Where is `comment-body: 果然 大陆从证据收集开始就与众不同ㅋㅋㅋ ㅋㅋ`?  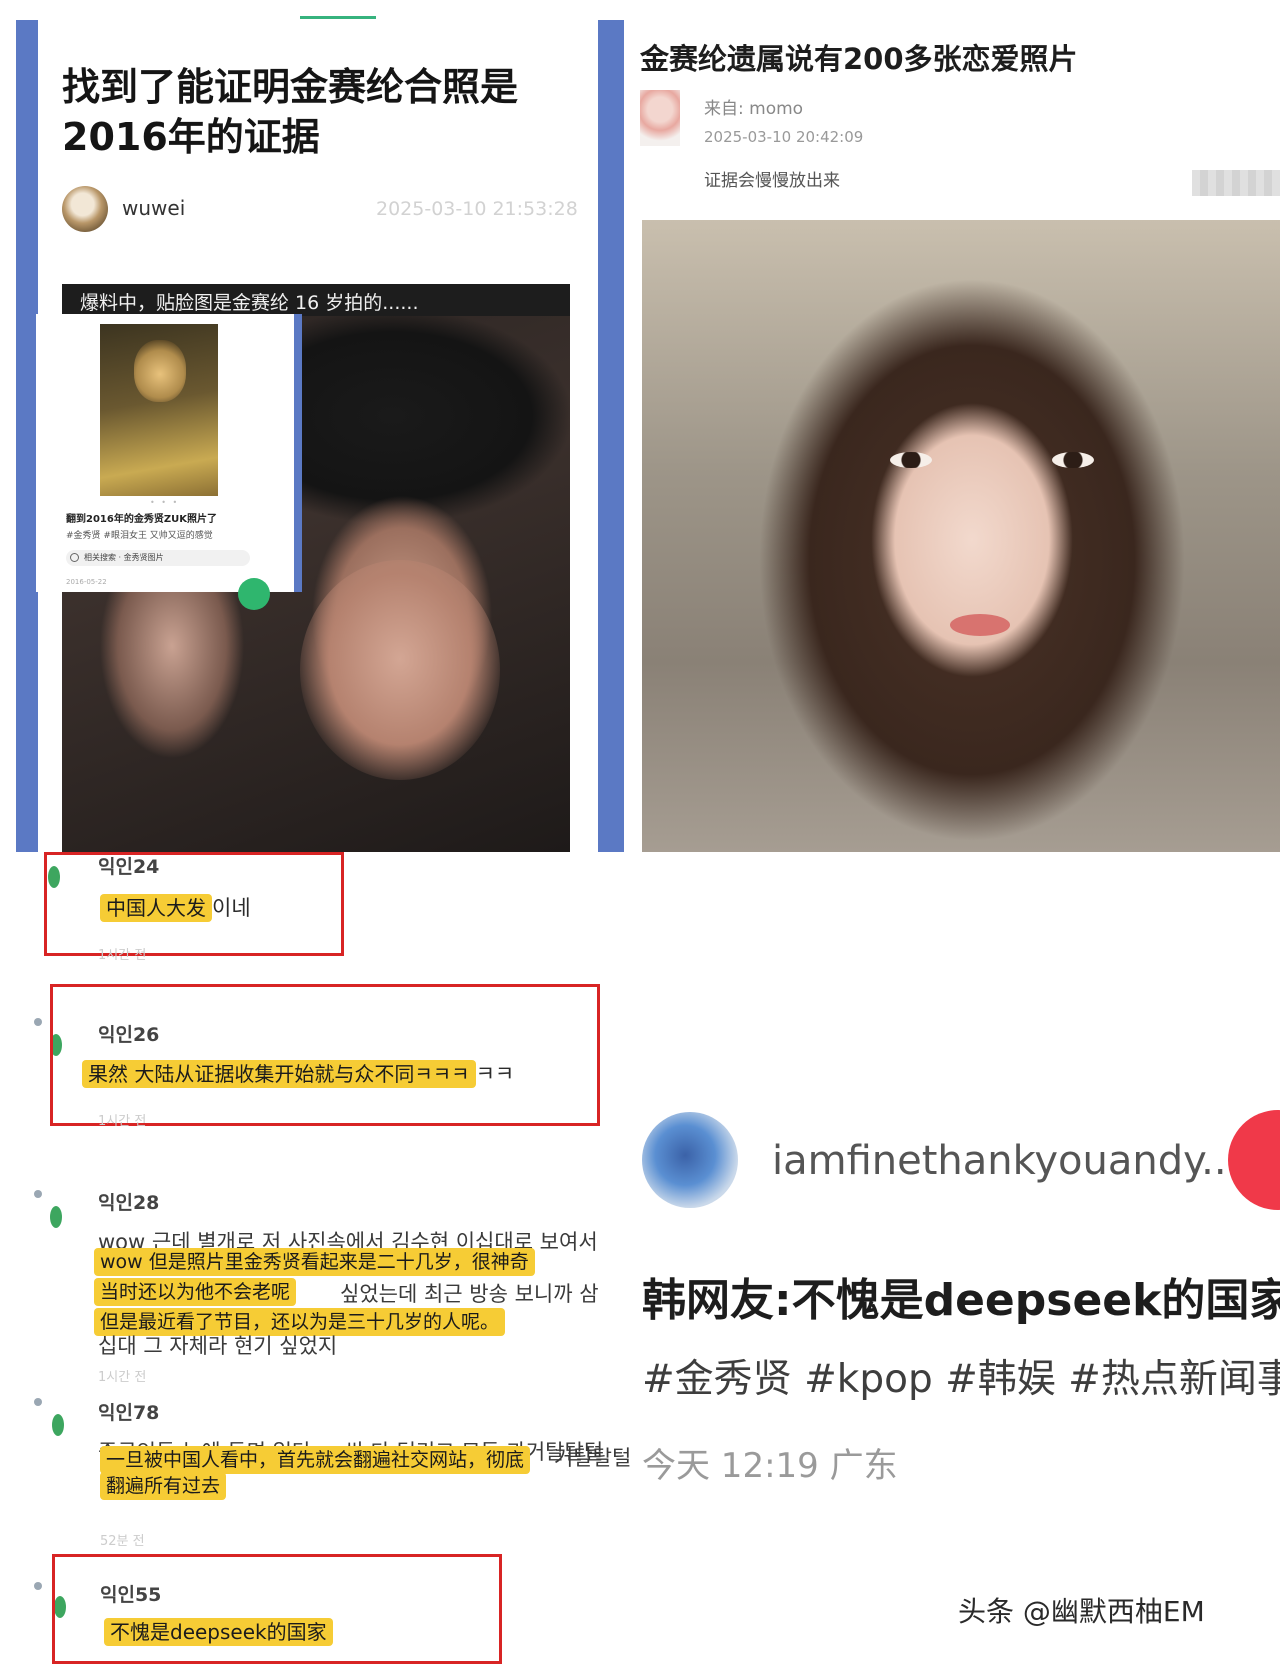 comment-body: 果然 大陆从证据收集开始就与众不同ㅋㅋㅋ ㅋㅋ is located at coordinates (298, 1073).